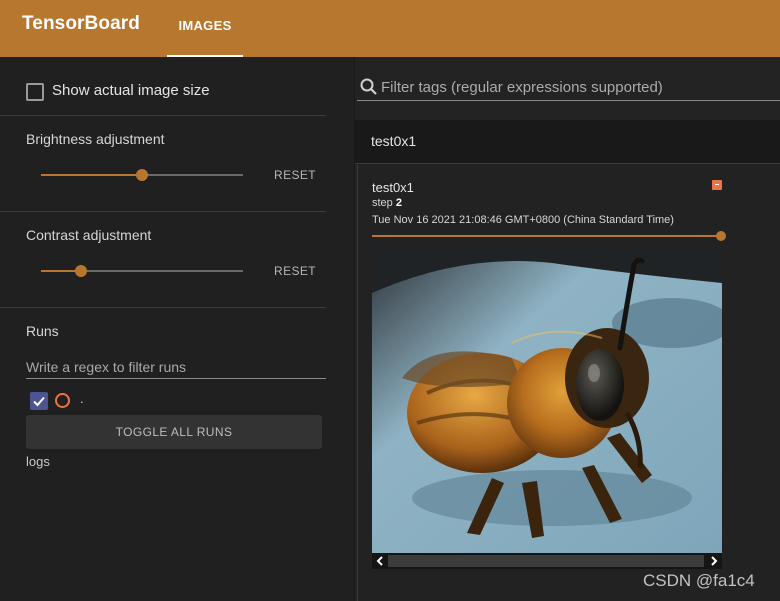  What do you see at coordinates (398, 203) in the screenshot?
I see `card-step-value: 2` at bounding box center [398, 203].